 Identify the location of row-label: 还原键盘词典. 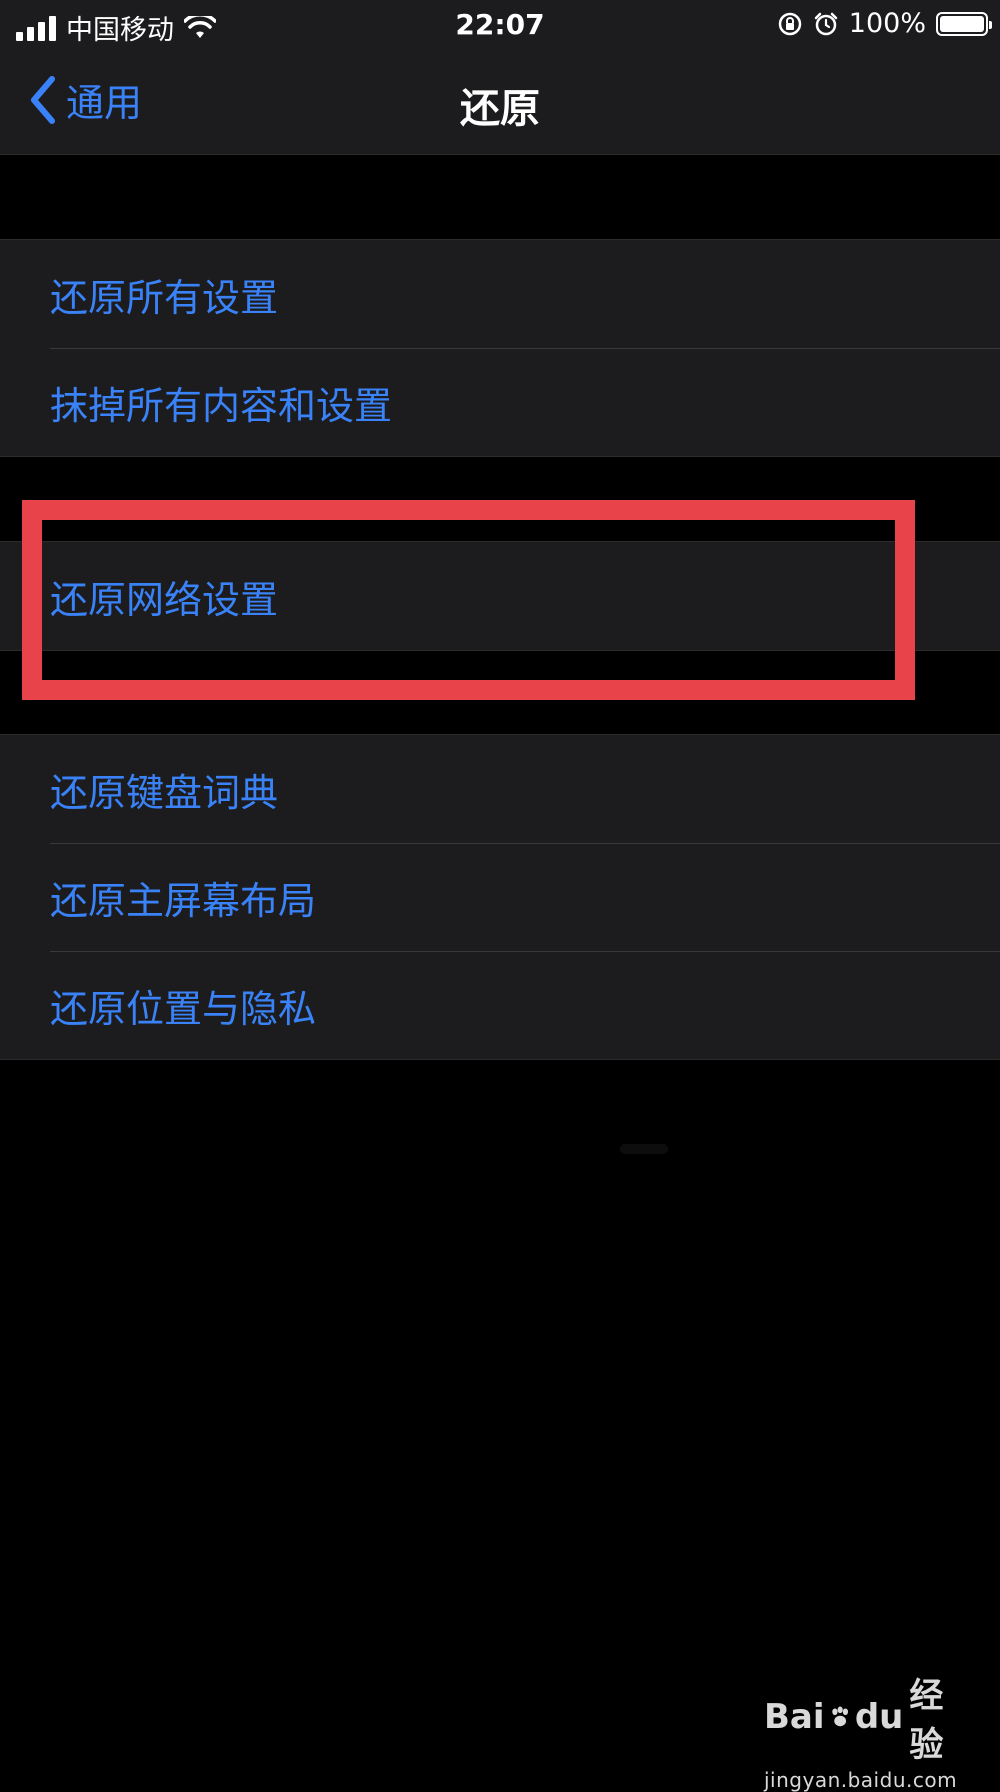
(164, 792).